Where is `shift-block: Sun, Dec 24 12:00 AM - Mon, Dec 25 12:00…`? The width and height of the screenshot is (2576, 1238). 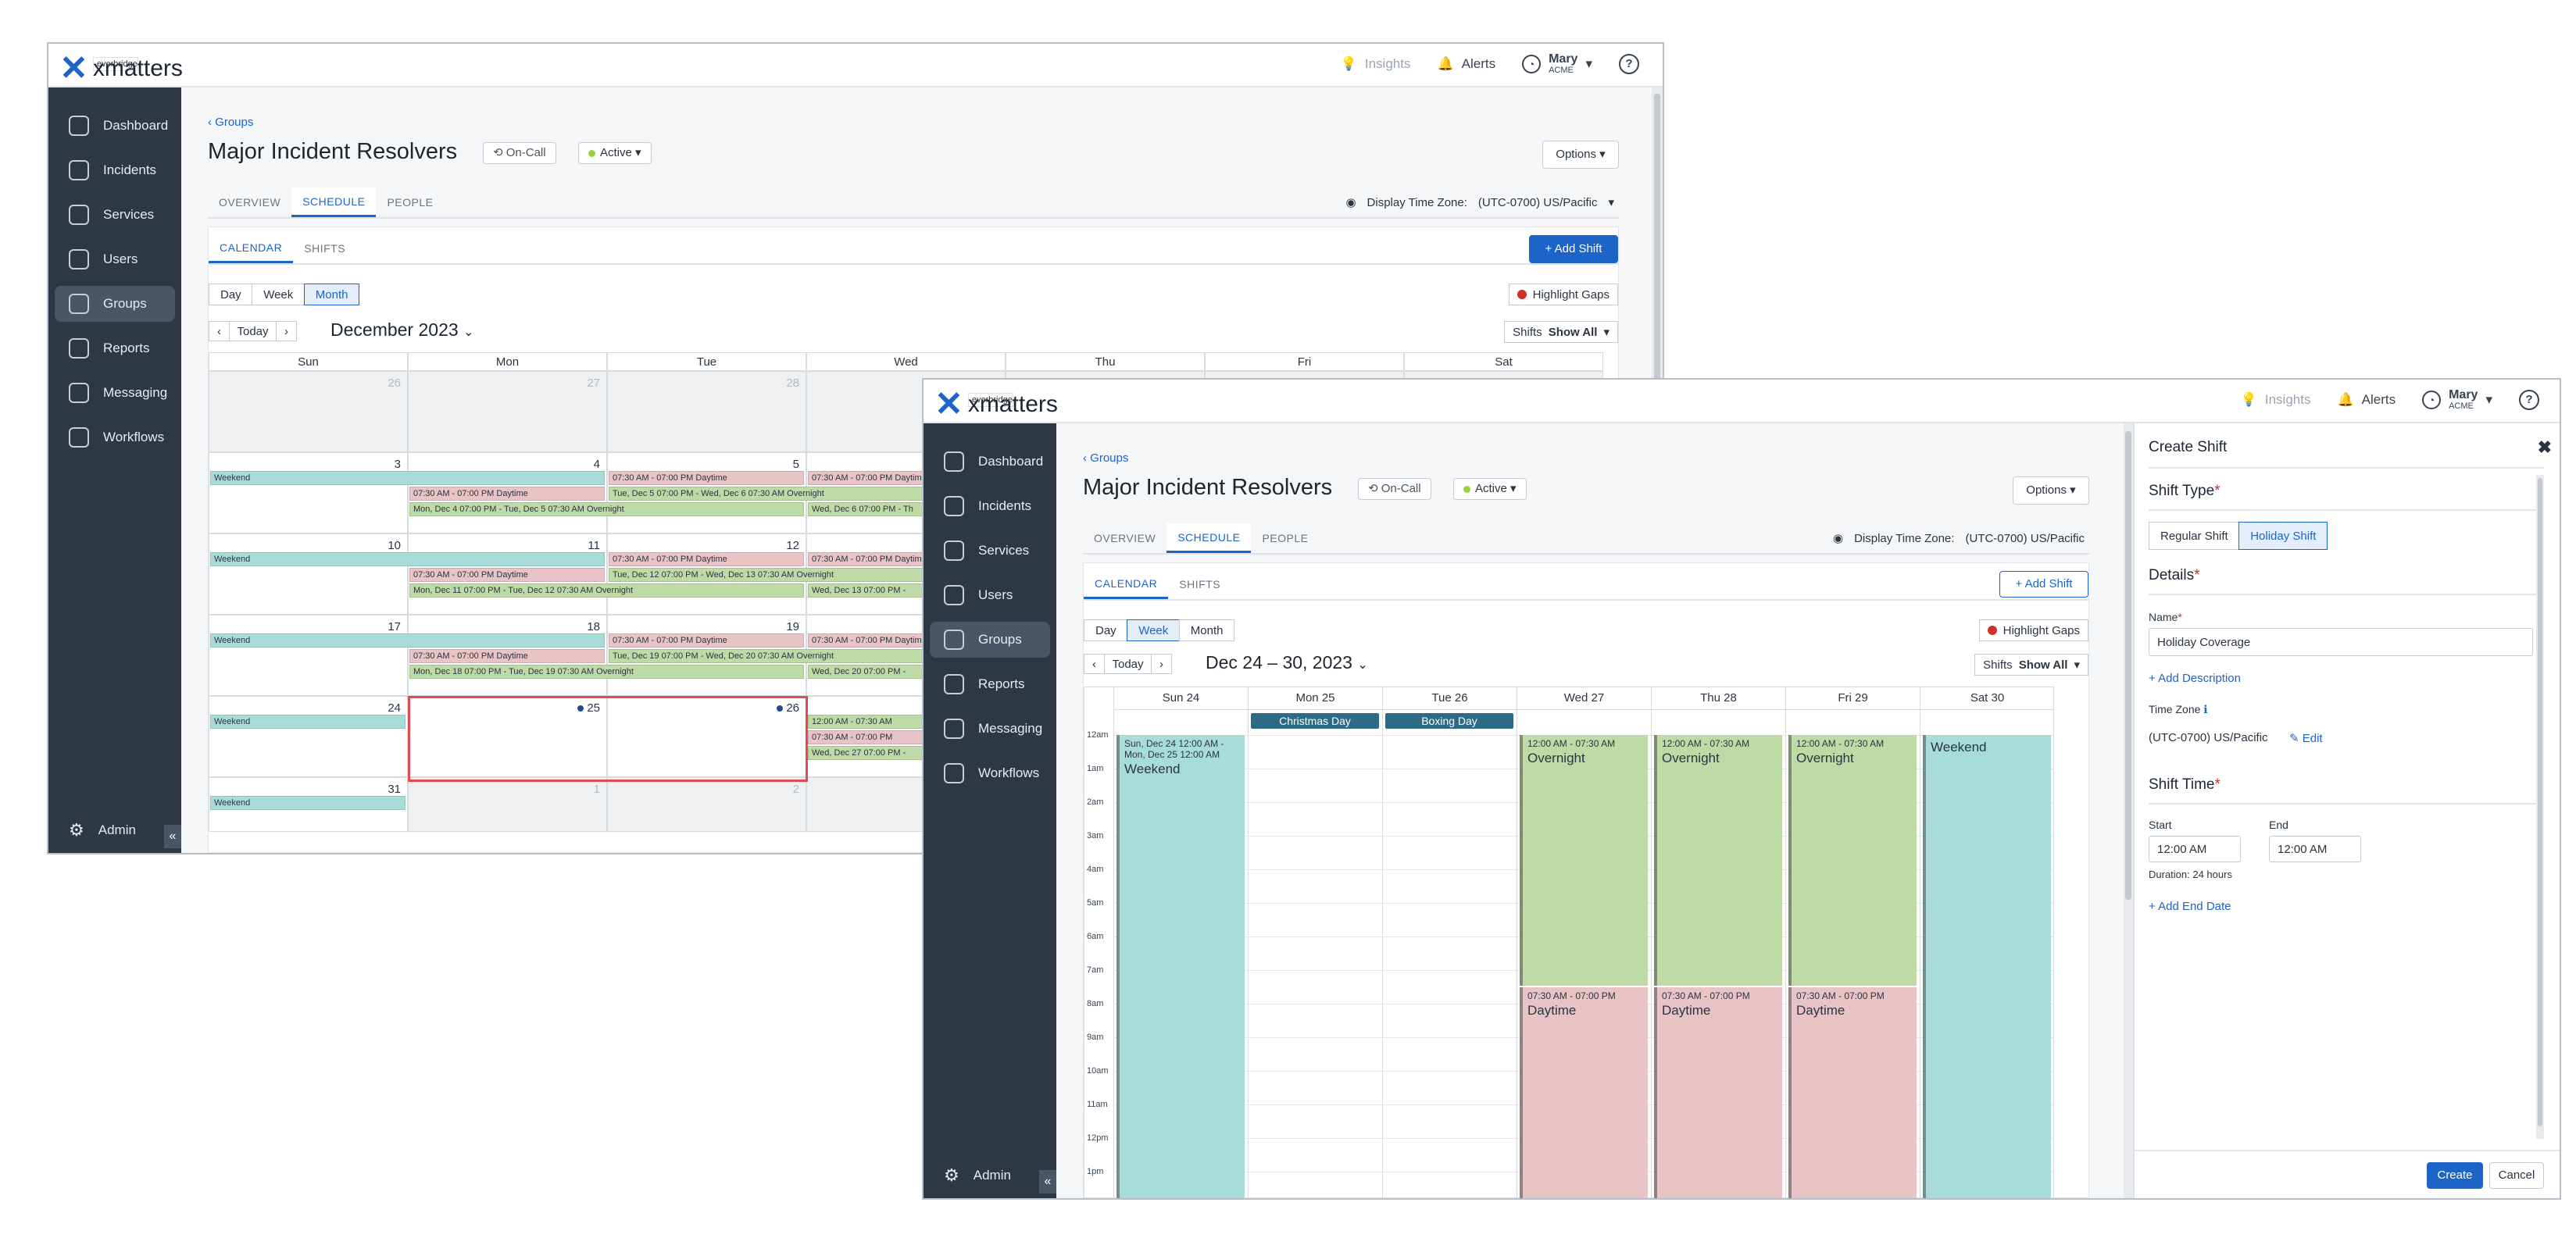 shift-block: Sun, Dec 24 12:00 AM - Mon, Dec 25 12:00… is located at coordinates (1181, 966).